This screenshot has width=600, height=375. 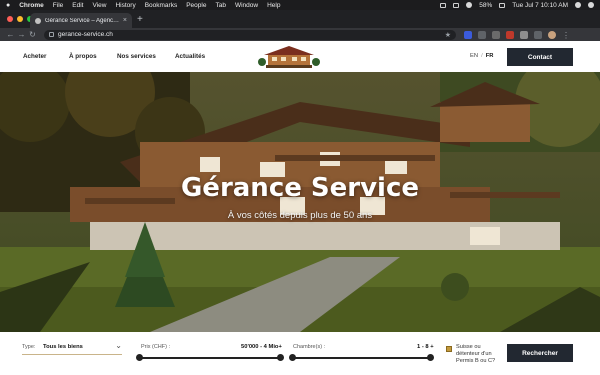 I want to click on menu-chrome: Chrome, so click(x=31, y=5).